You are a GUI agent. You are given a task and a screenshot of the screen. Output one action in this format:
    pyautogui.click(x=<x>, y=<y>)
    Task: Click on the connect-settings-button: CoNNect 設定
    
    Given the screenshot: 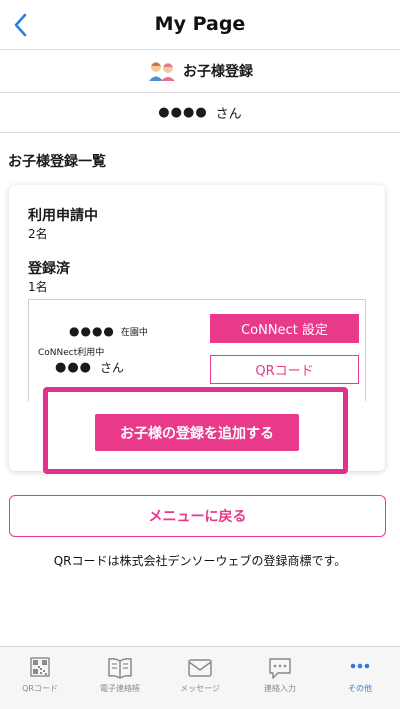 What is the action you would take?
    pyautogui.click(x=284, y=328)
    